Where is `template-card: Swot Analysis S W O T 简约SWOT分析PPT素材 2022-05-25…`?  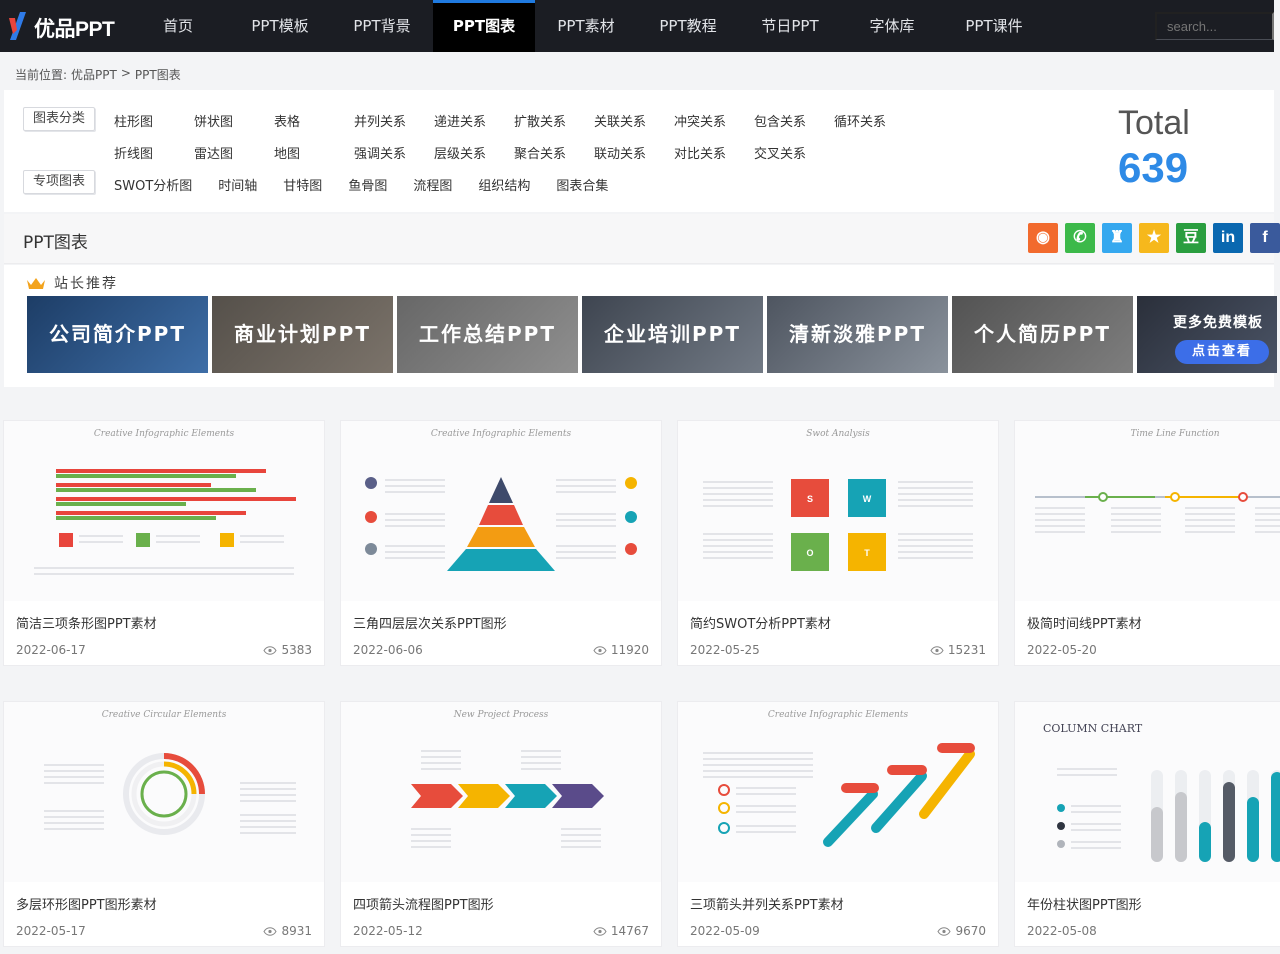 template-card: Swot Analysis S W O T 简约SWOT分析PPT素材 2022-05-25… is located at coordinates (838, 543).